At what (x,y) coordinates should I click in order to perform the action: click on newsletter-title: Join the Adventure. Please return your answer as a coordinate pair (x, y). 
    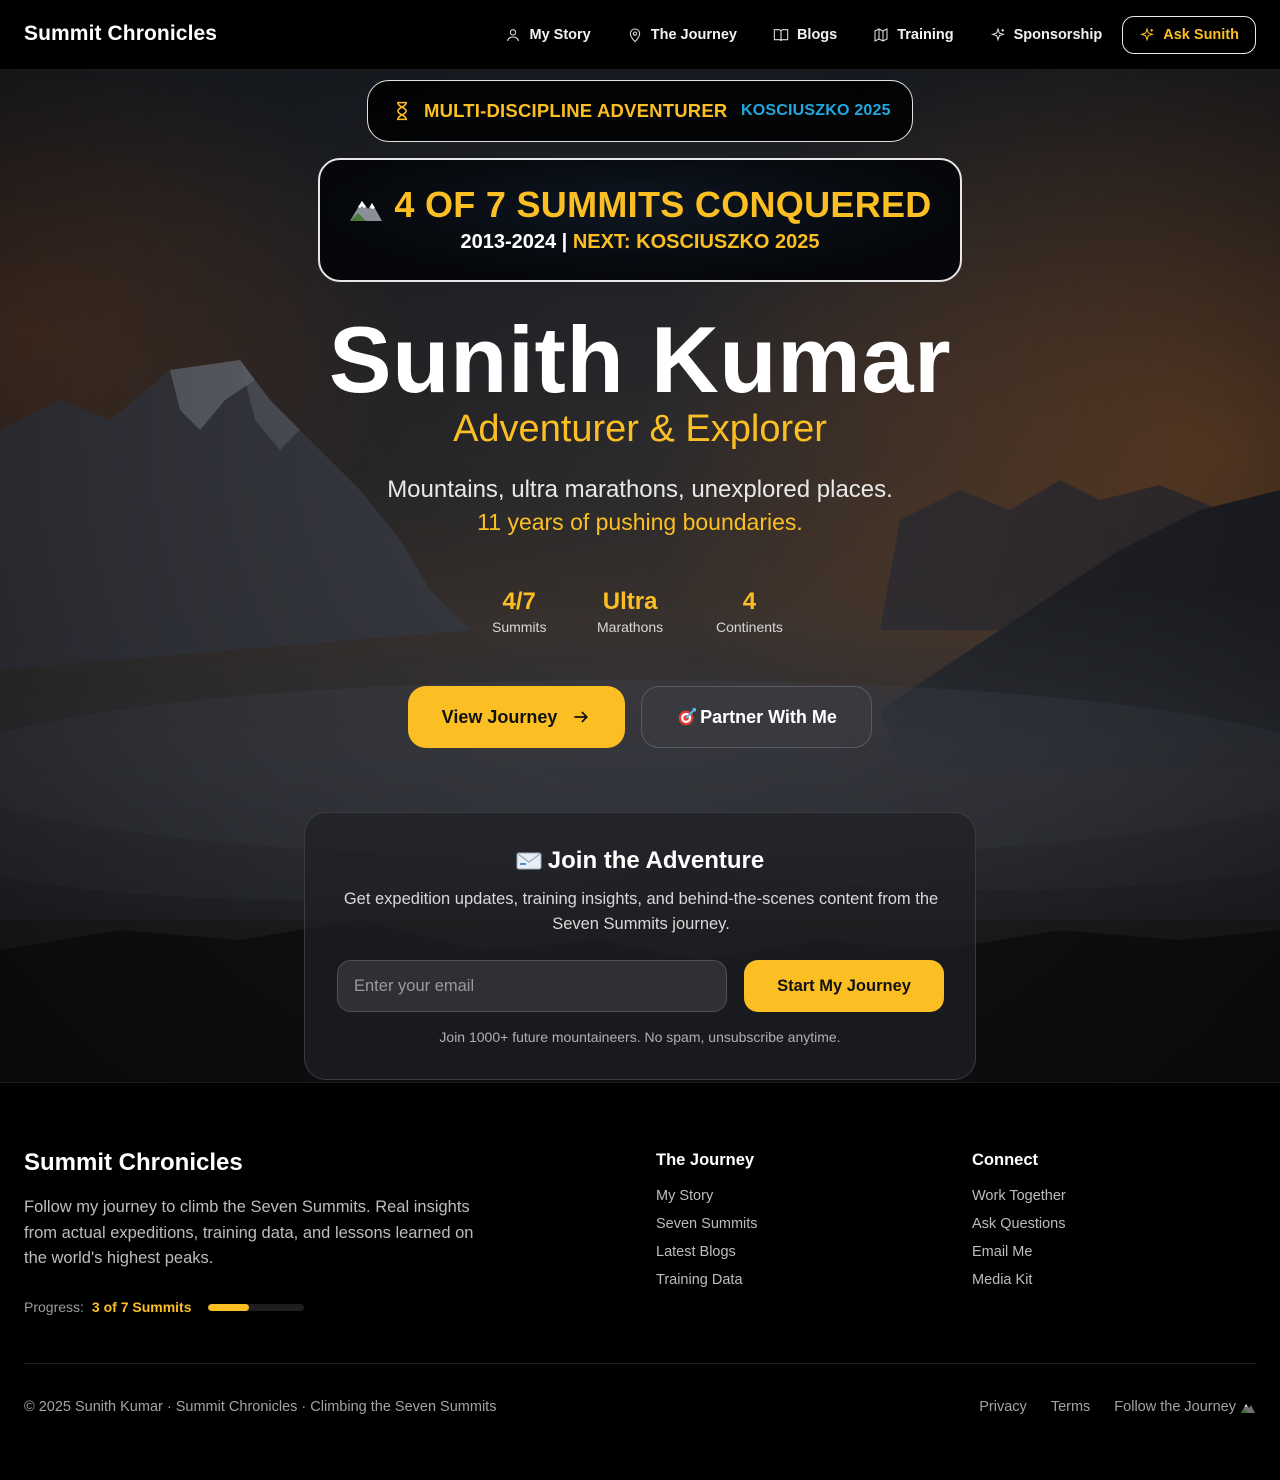
    Looking at the image, I should click on (656, 860).